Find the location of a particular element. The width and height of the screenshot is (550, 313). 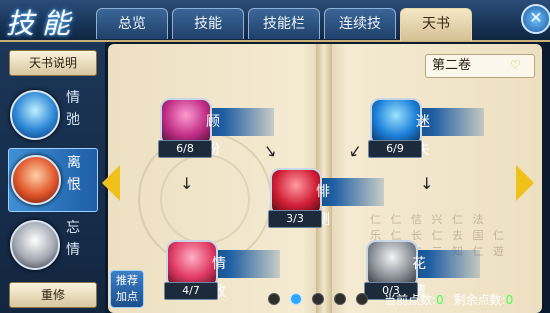

skill-count: 6/8 is located at coordinates (185, 149).